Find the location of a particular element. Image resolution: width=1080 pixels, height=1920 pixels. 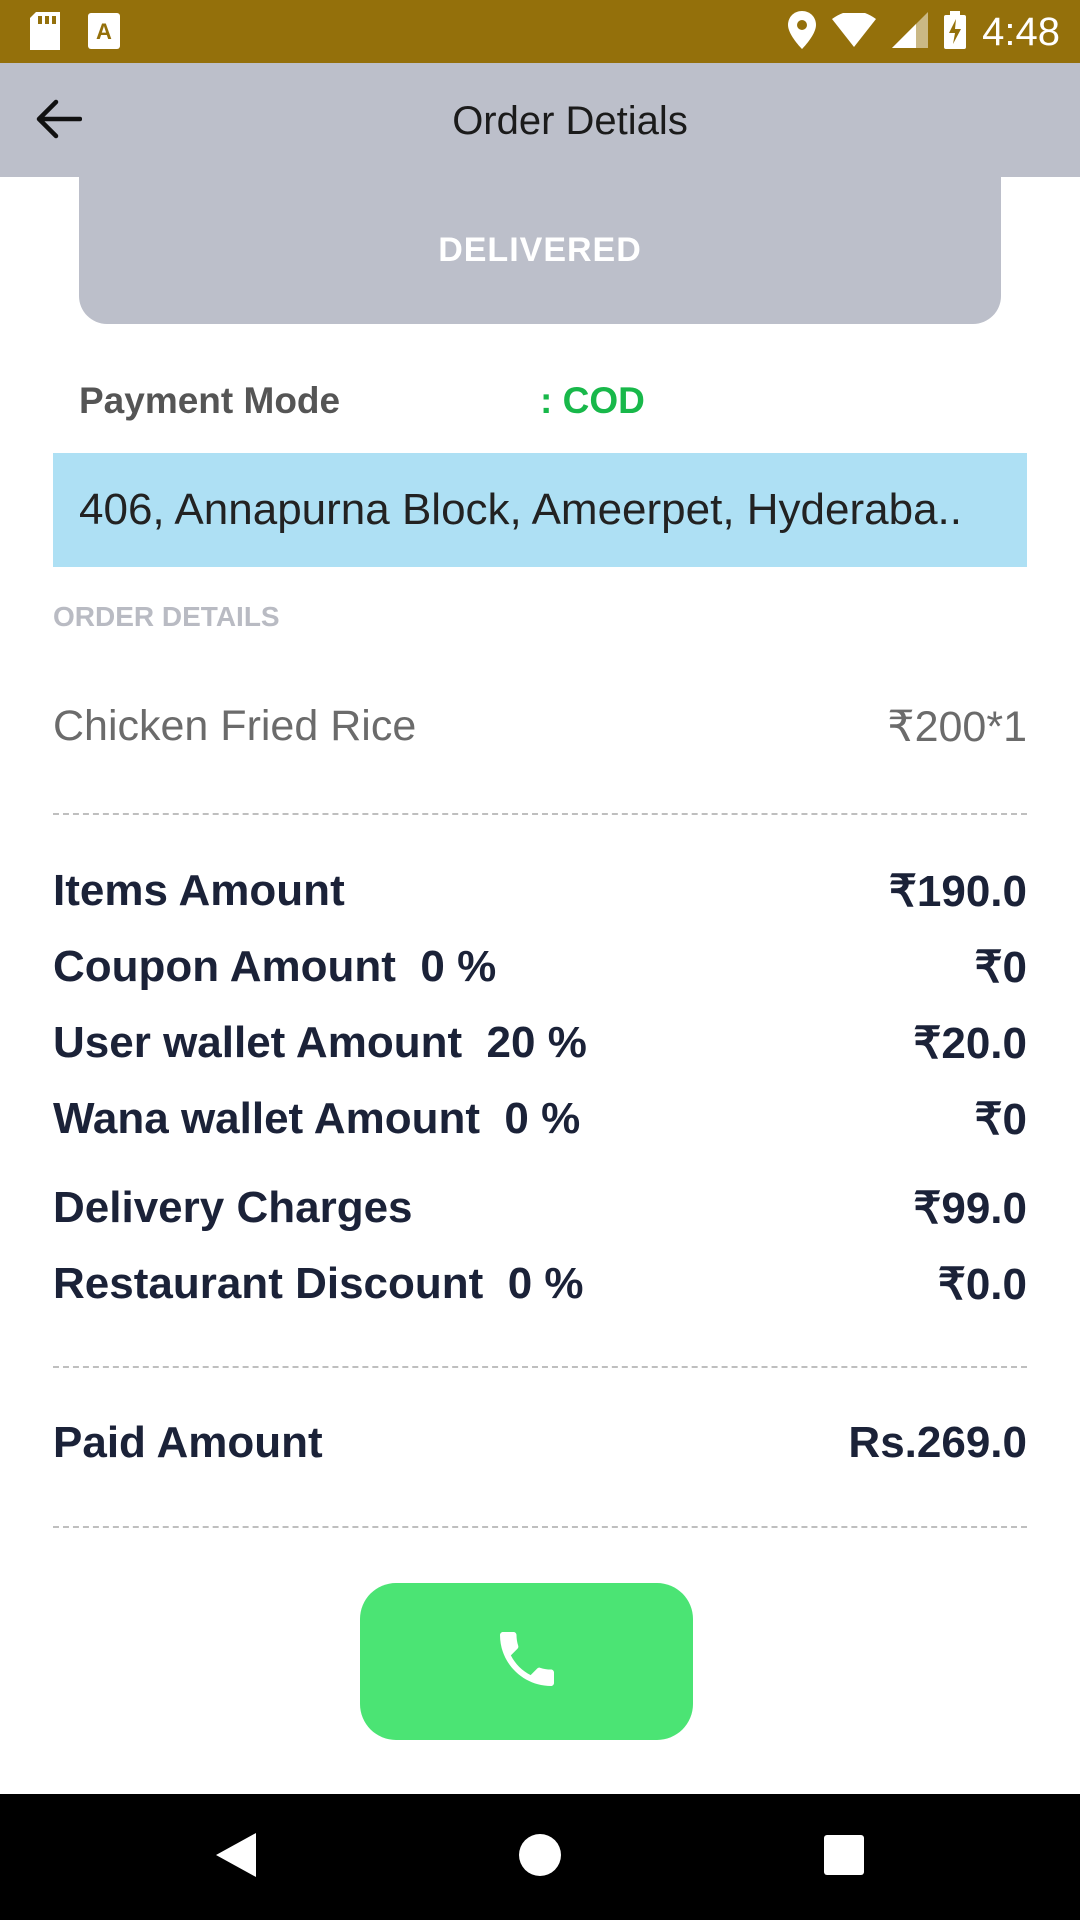

recents-icon is located at coordinates (844, 1857).